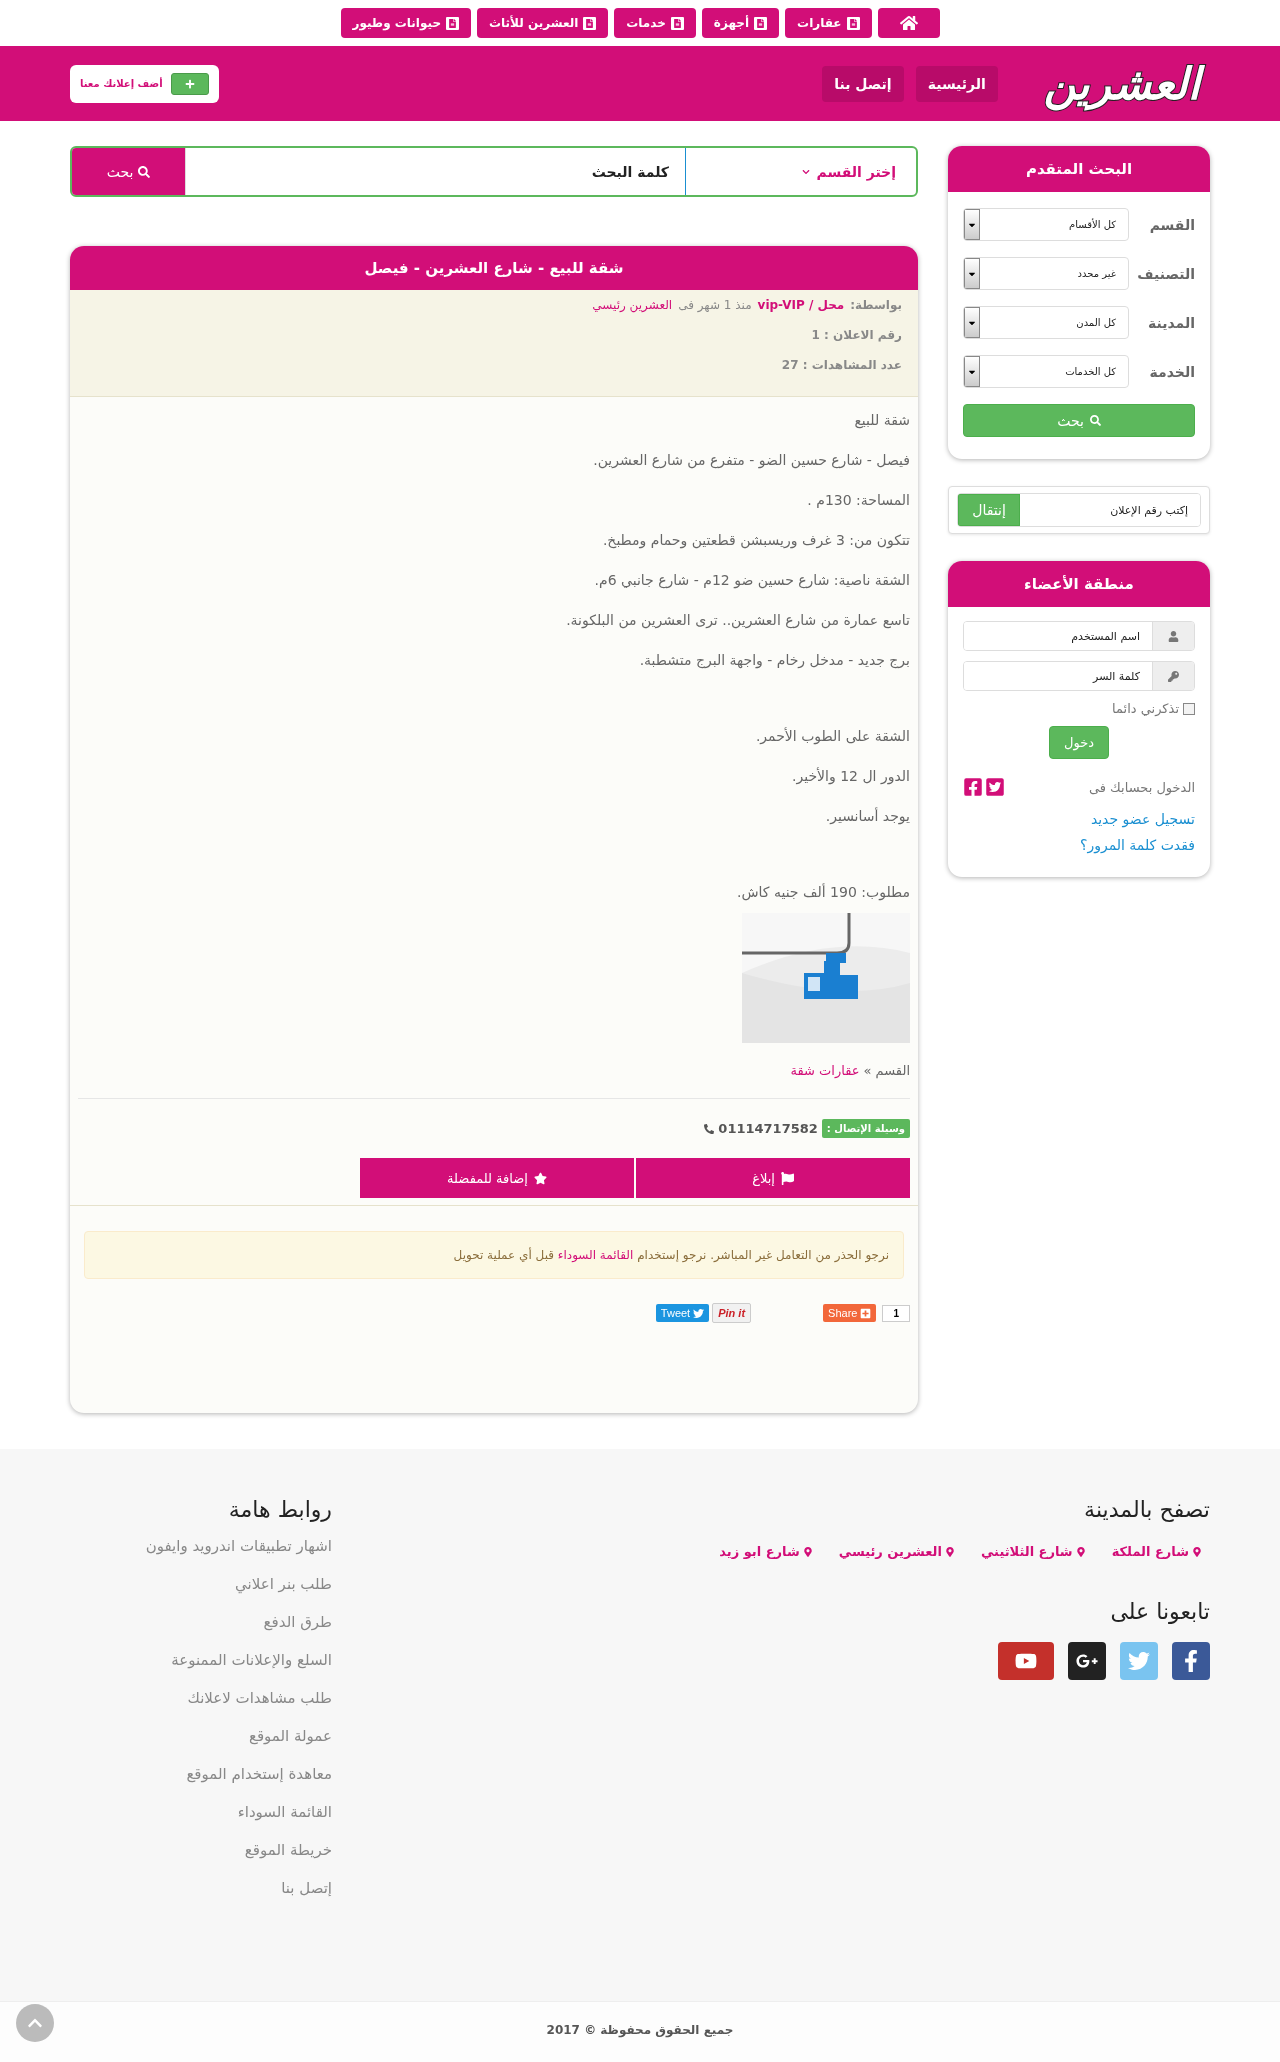 Image resolution: width=1280 pixels, height=2062 pixels. What do you see at coordinates (201, 1736) in the screenshot?
I see `footer-link: عمولة الموقع` at bounding box center [201, 1736].